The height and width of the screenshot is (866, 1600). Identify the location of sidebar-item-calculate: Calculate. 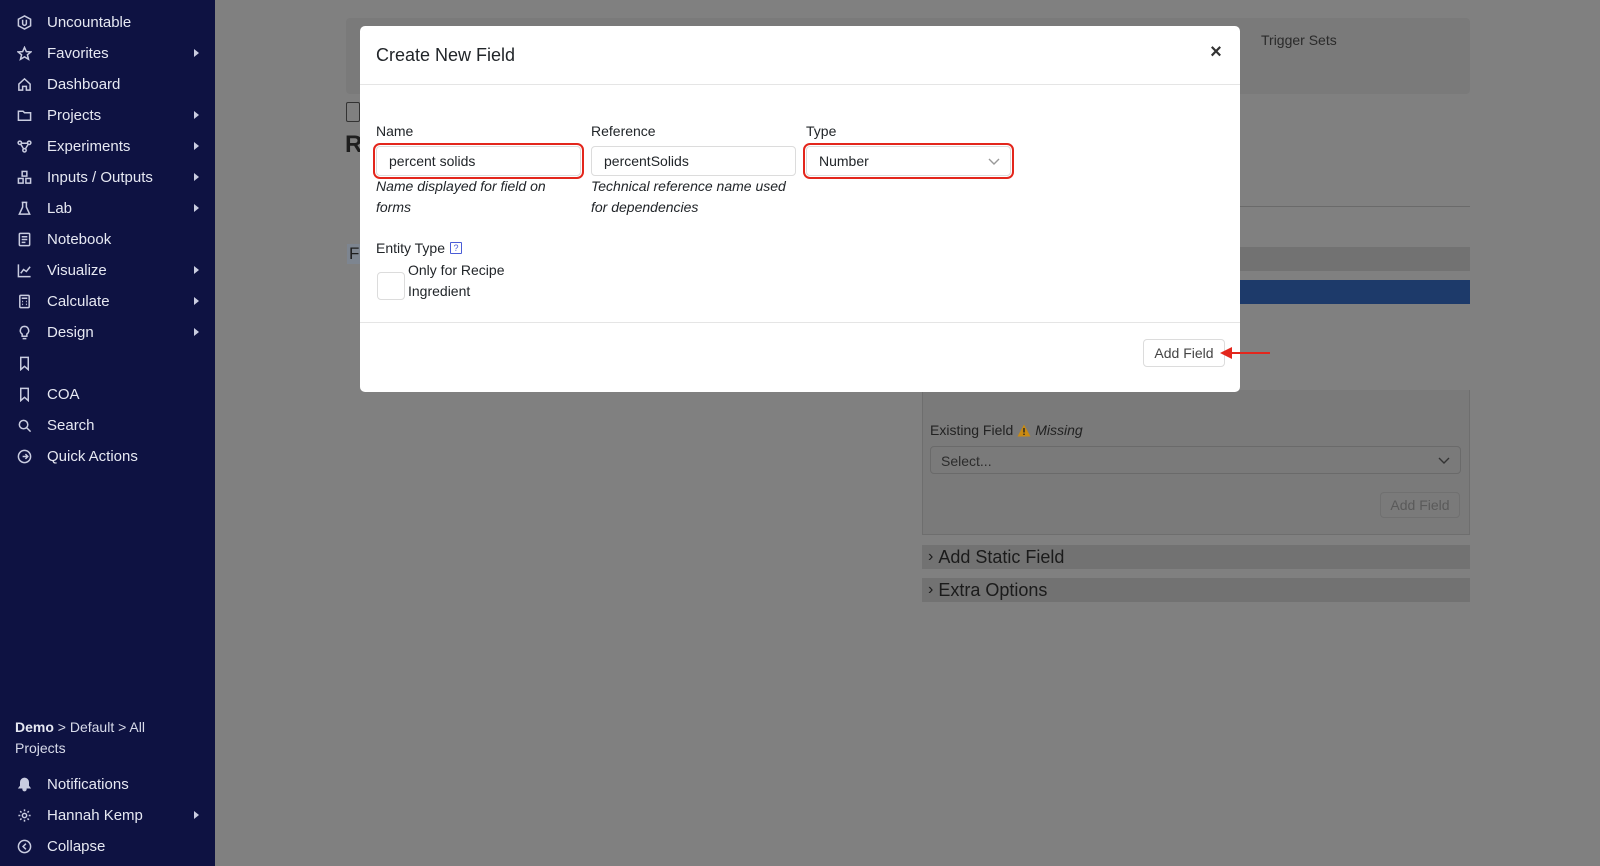
(107, 301).